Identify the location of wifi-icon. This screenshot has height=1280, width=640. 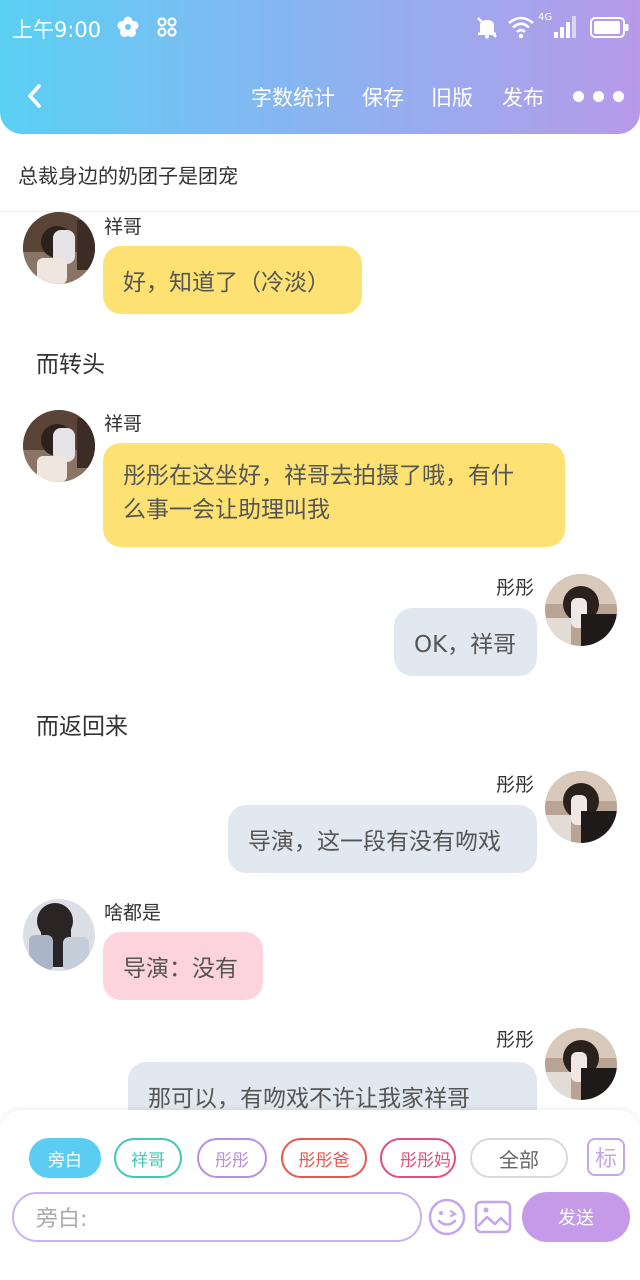
(521, 27).